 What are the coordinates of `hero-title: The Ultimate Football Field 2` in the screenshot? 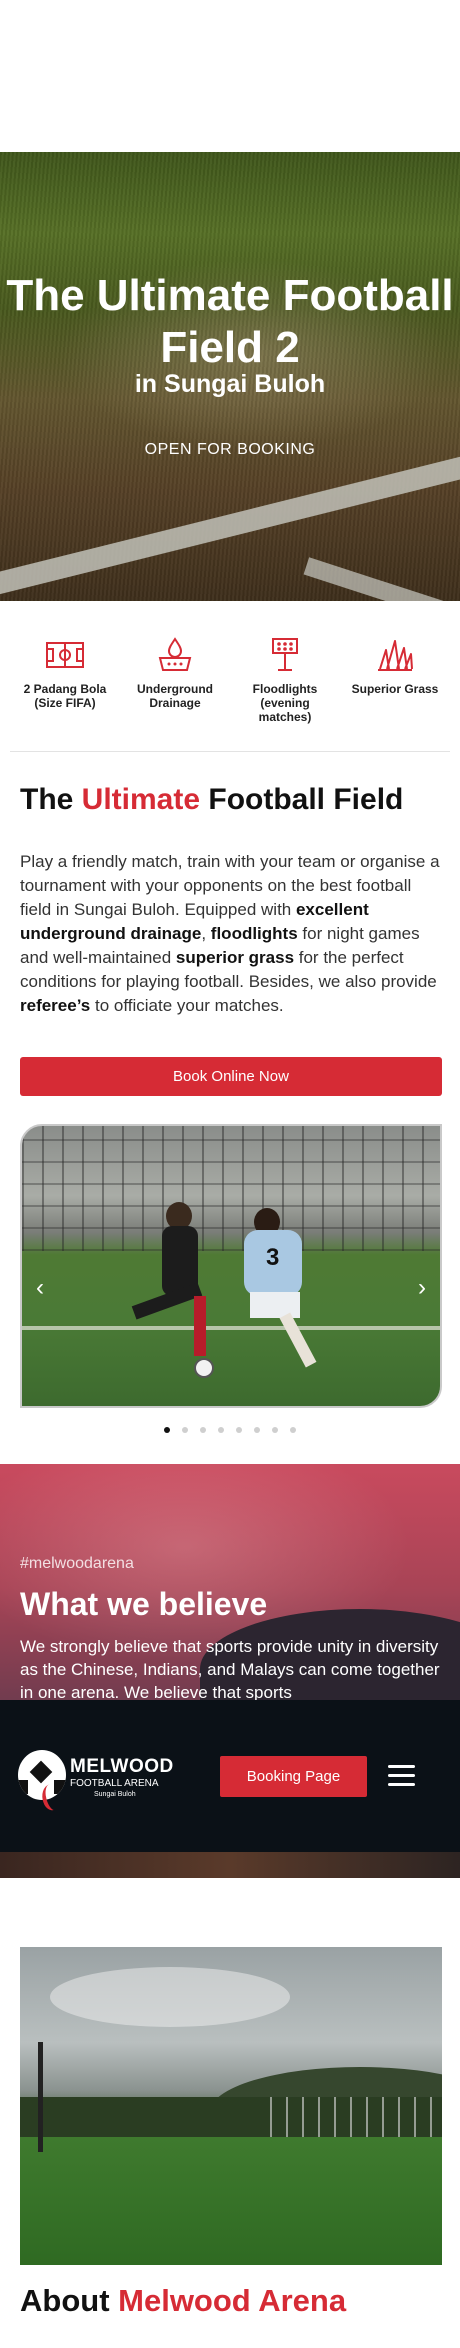 It's located at (230, 321).